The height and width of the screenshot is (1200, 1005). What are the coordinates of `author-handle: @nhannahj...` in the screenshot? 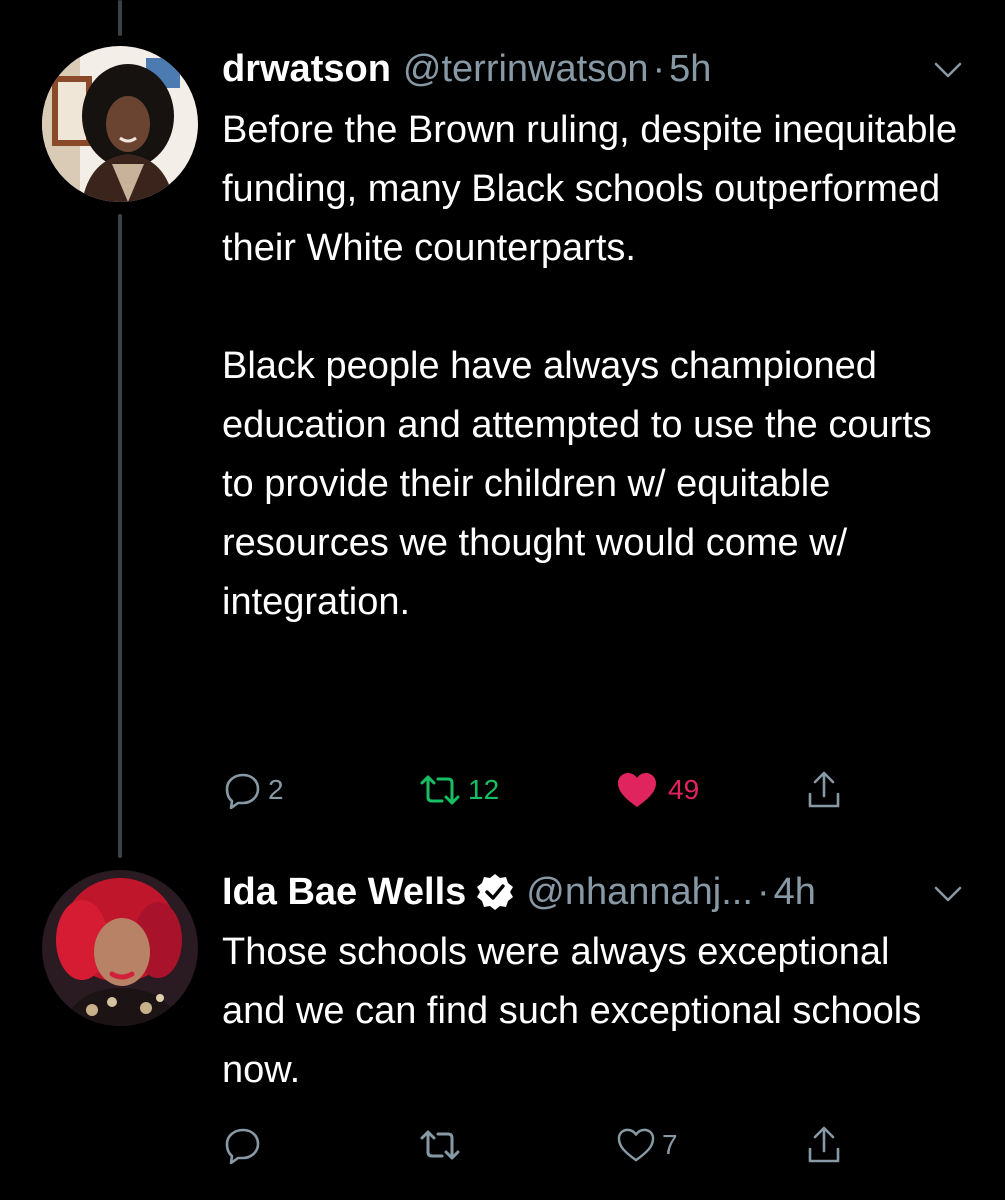 It's located at (639, 892).